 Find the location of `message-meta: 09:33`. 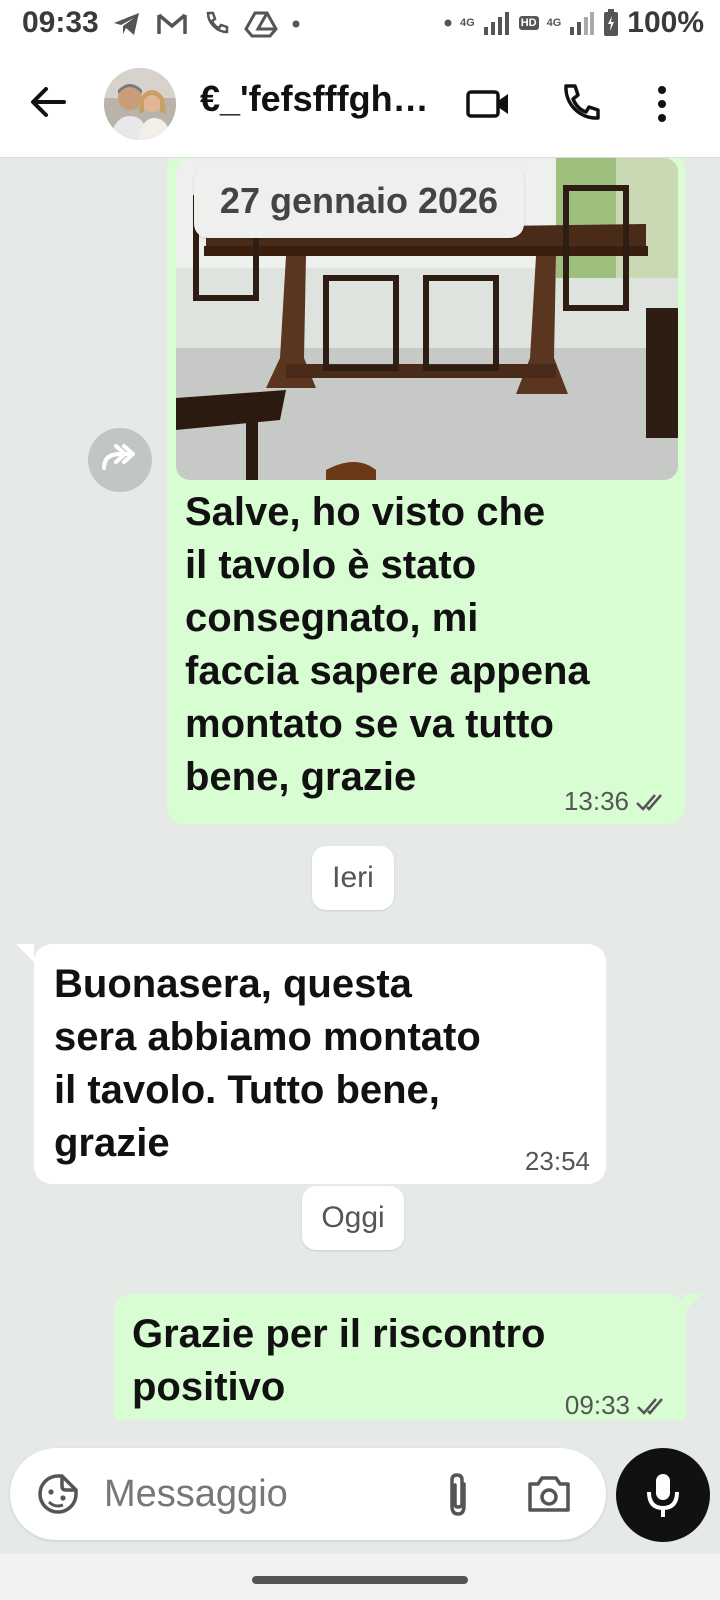

message-meta: 09:33 is located at coordinates (617, 1405).